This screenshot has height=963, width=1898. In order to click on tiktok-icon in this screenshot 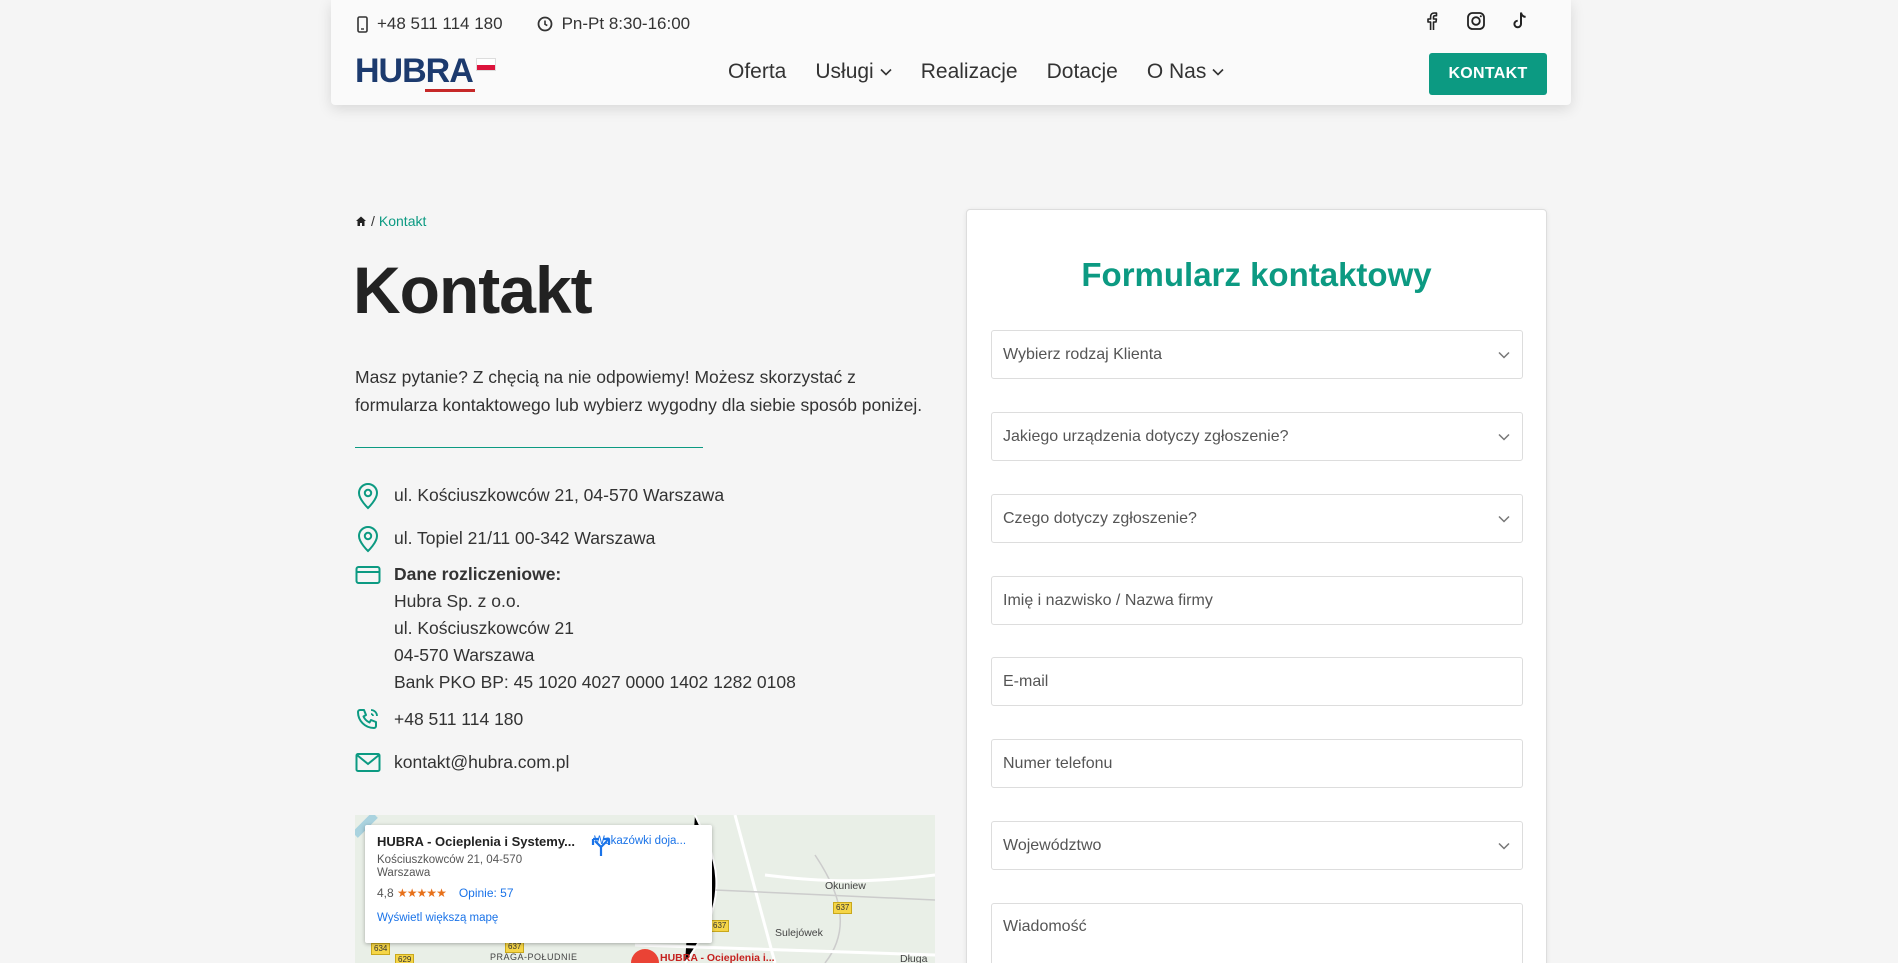, I will do `click(1520, 21)`.